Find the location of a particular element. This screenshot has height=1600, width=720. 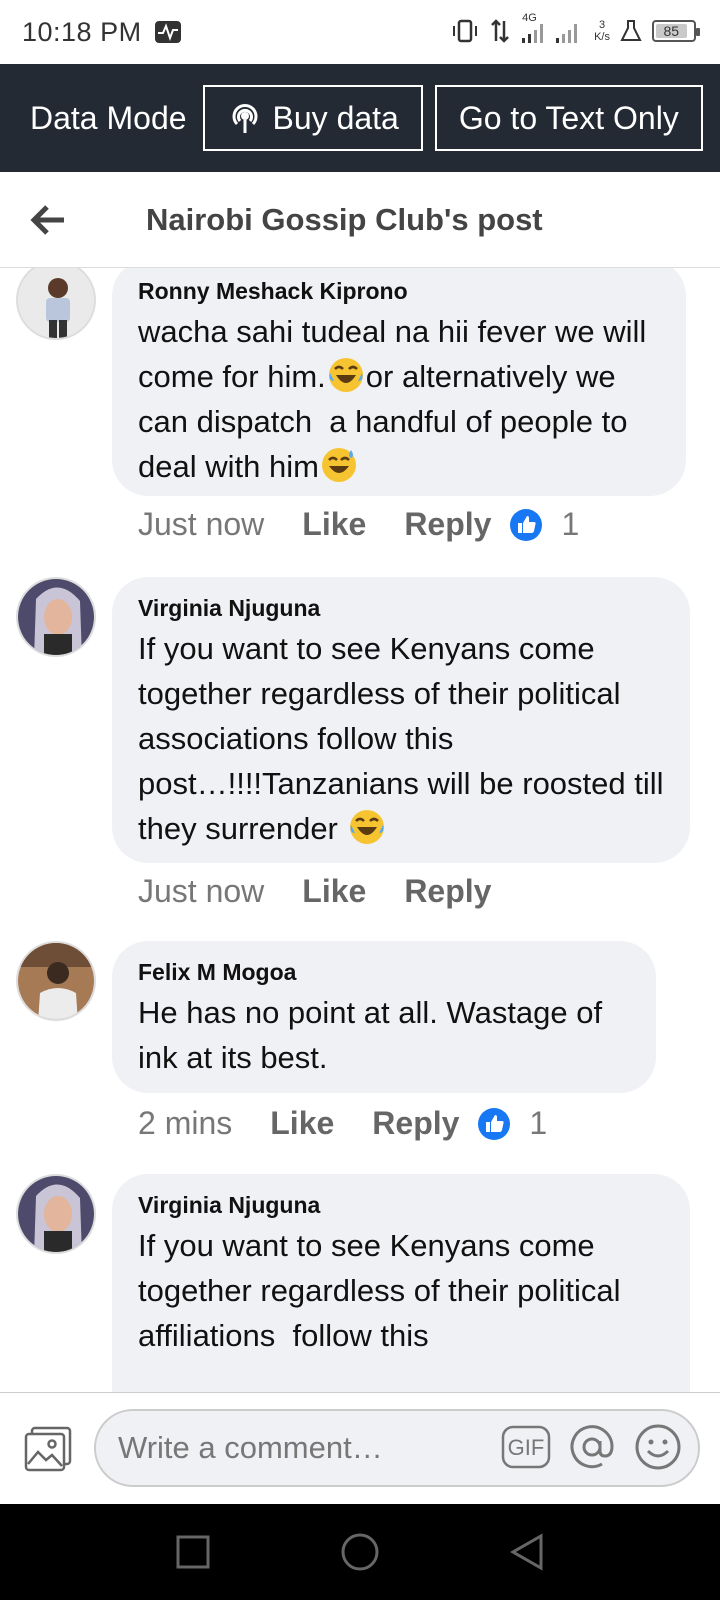

emoji-button is located at coordinates (658, 1447).